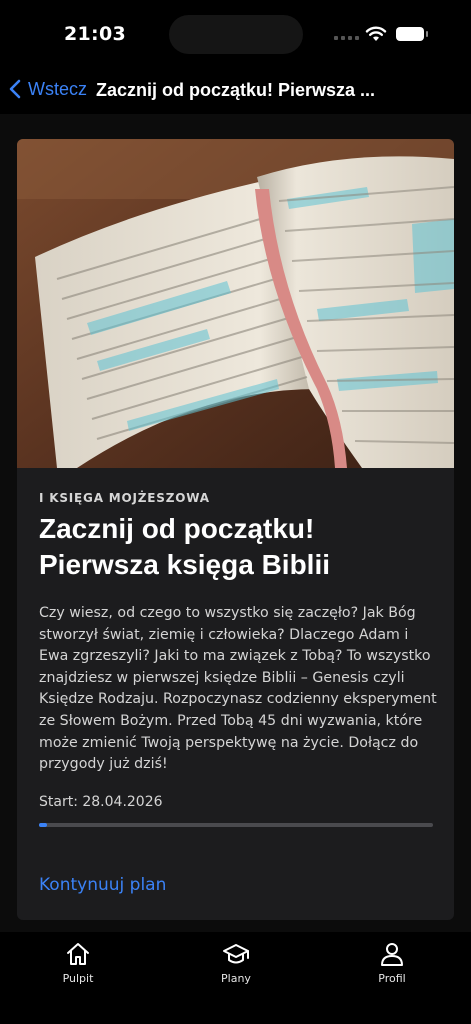 Image resolution: width=471 pixels, height=1024 pixels. What do you see at coordinates (78, 978) in the screenshot?
I see `tab-label: Pulpit` at bounding box center [78, 978].